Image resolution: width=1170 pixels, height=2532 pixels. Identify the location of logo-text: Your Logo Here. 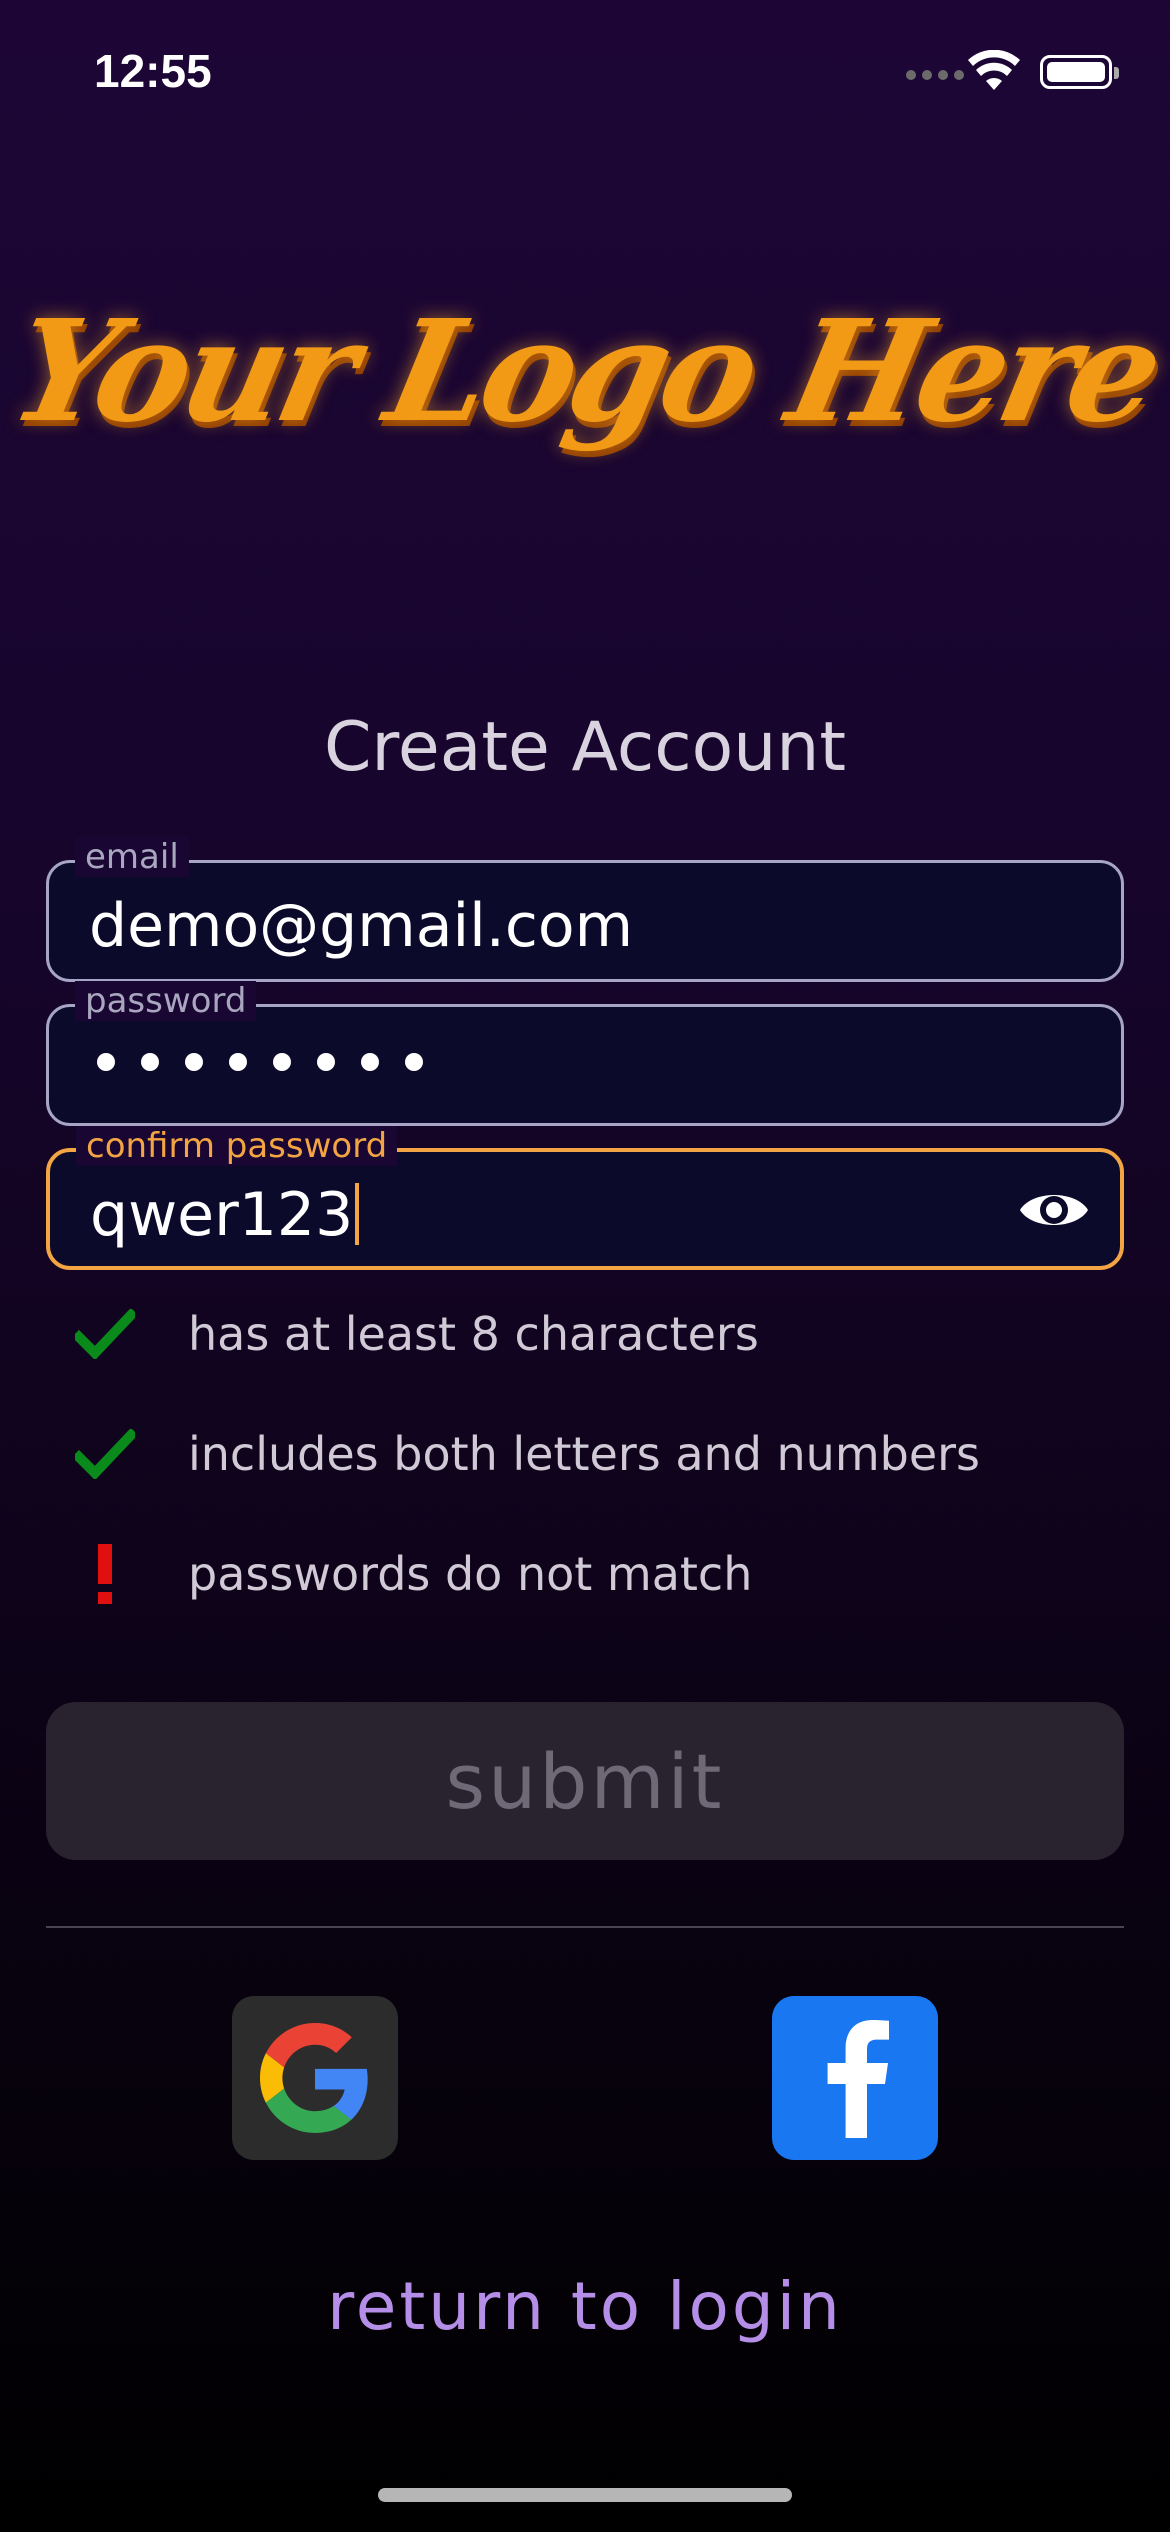
(585, 372).